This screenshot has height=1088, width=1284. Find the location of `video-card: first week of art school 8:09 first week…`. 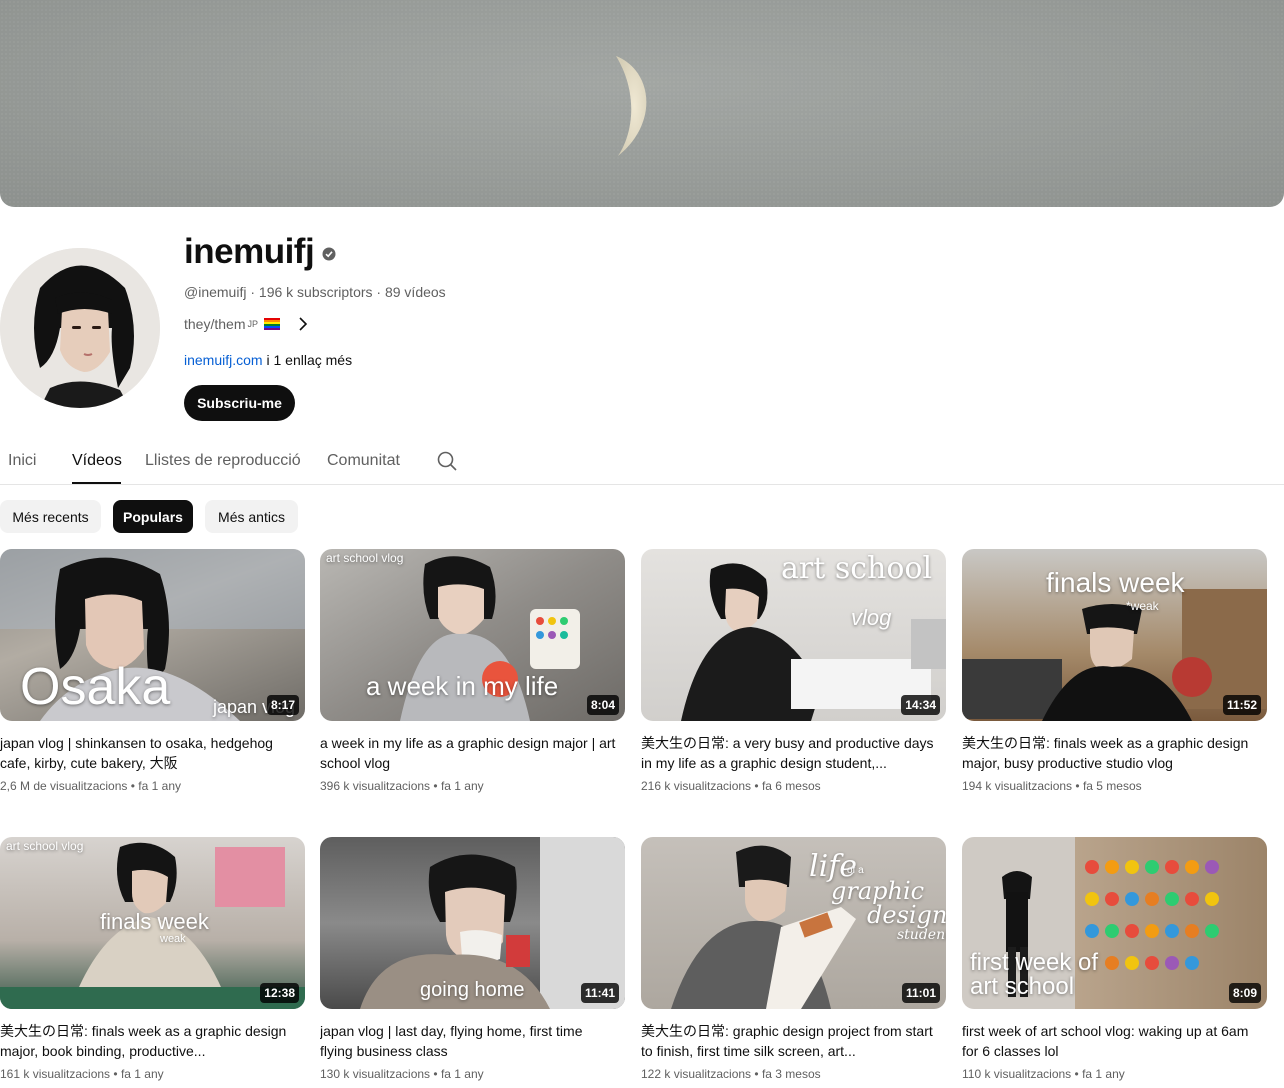

video-card: first week of art school 8:09 first week… is located at coordinates (1114, 959).